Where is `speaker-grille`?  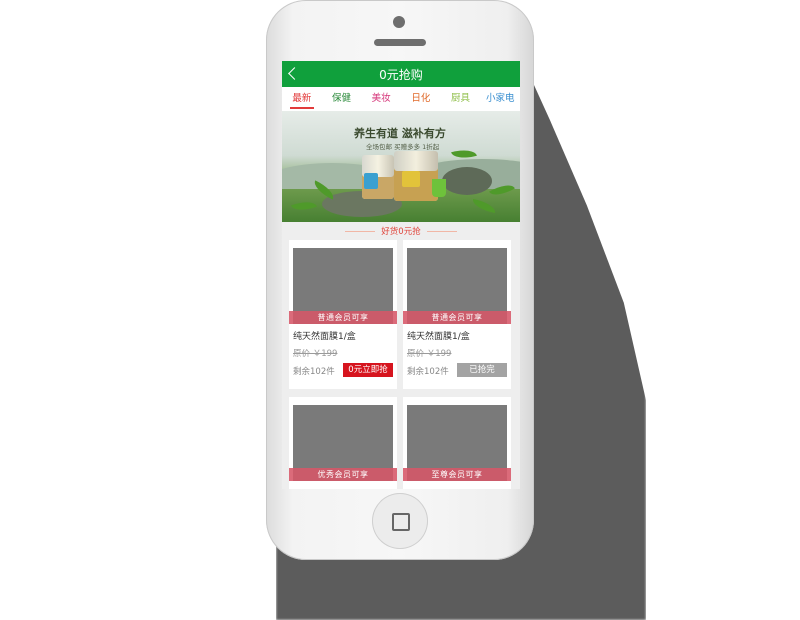 speaker-grille is located at coordinates (400, 42).